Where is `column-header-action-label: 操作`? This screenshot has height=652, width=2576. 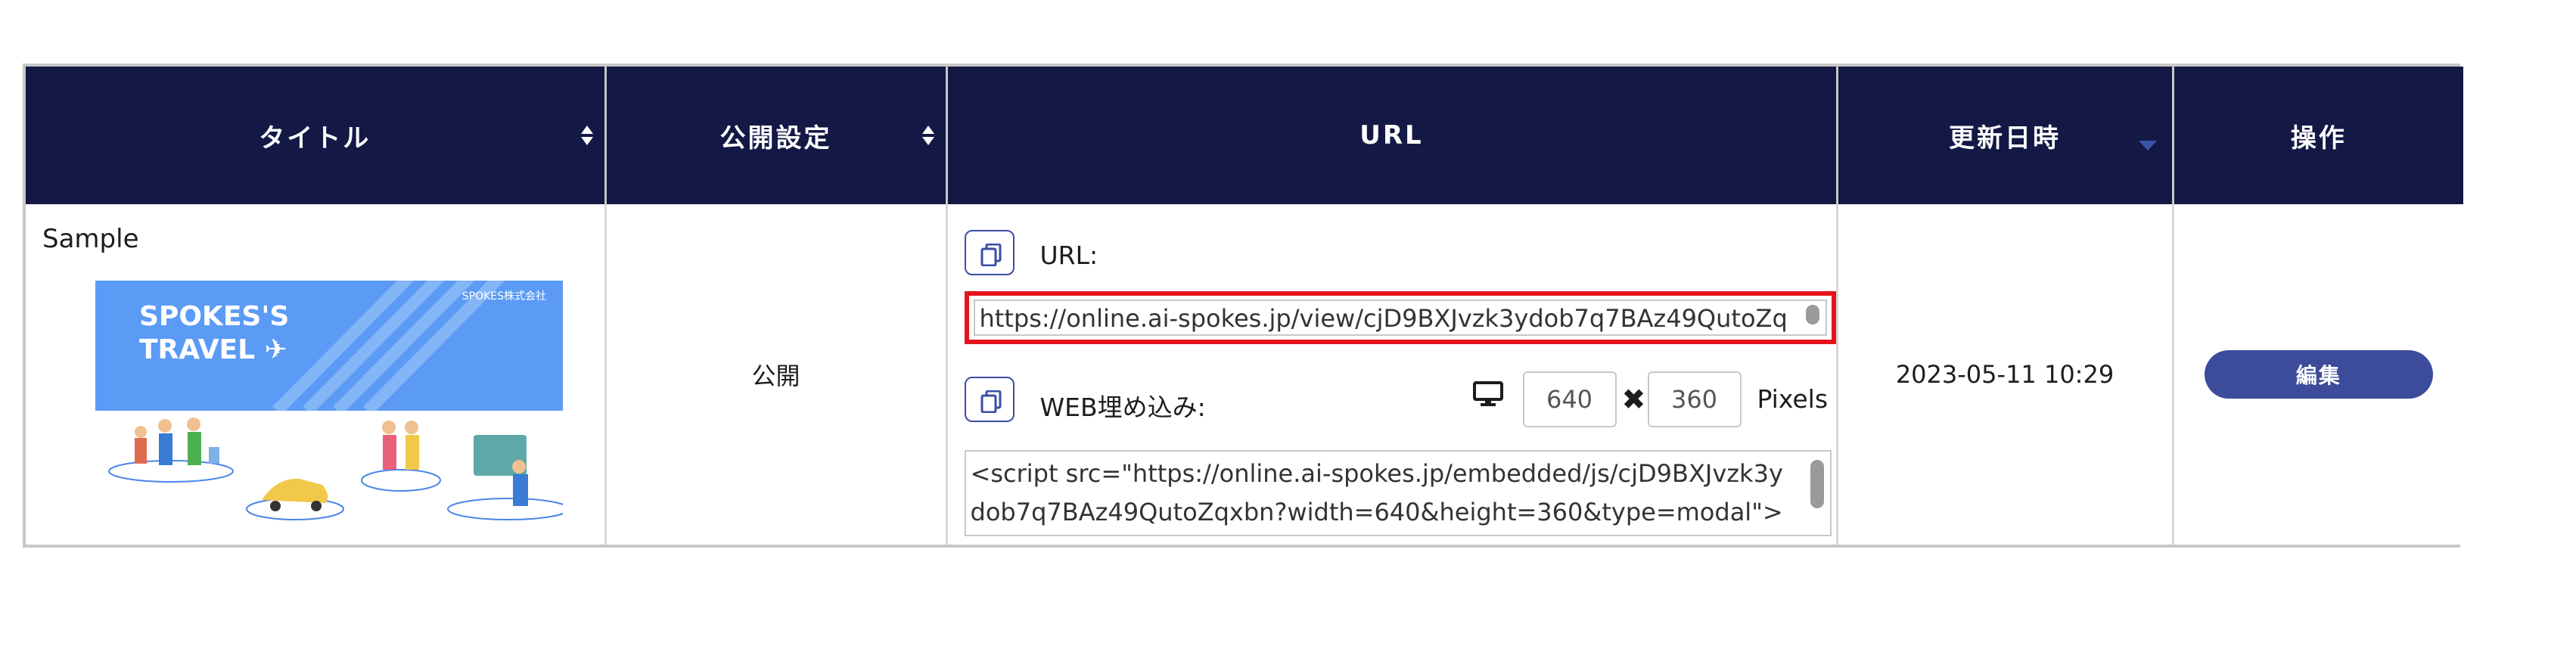
column-header-action-label: 操作 is located at coordinates (2318, 138).